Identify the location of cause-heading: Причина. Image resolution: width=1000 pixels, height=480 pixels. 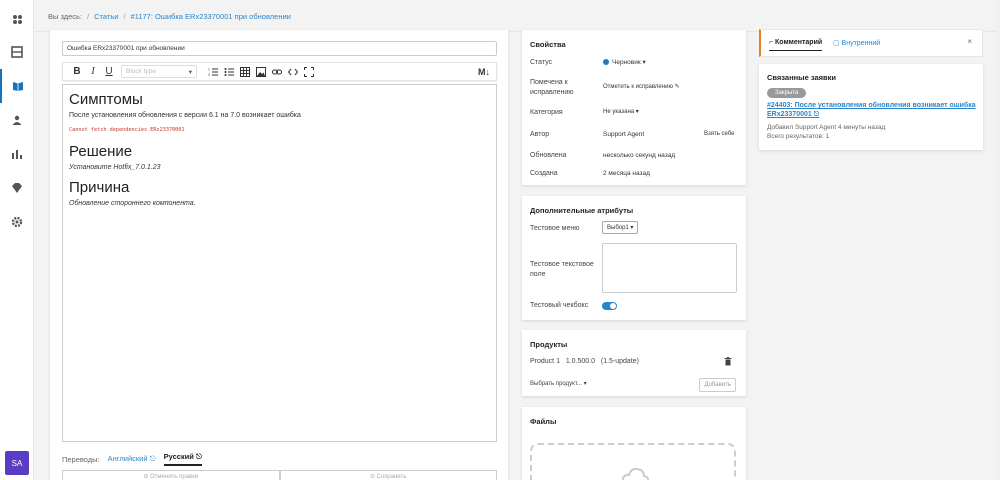
(99, 187).